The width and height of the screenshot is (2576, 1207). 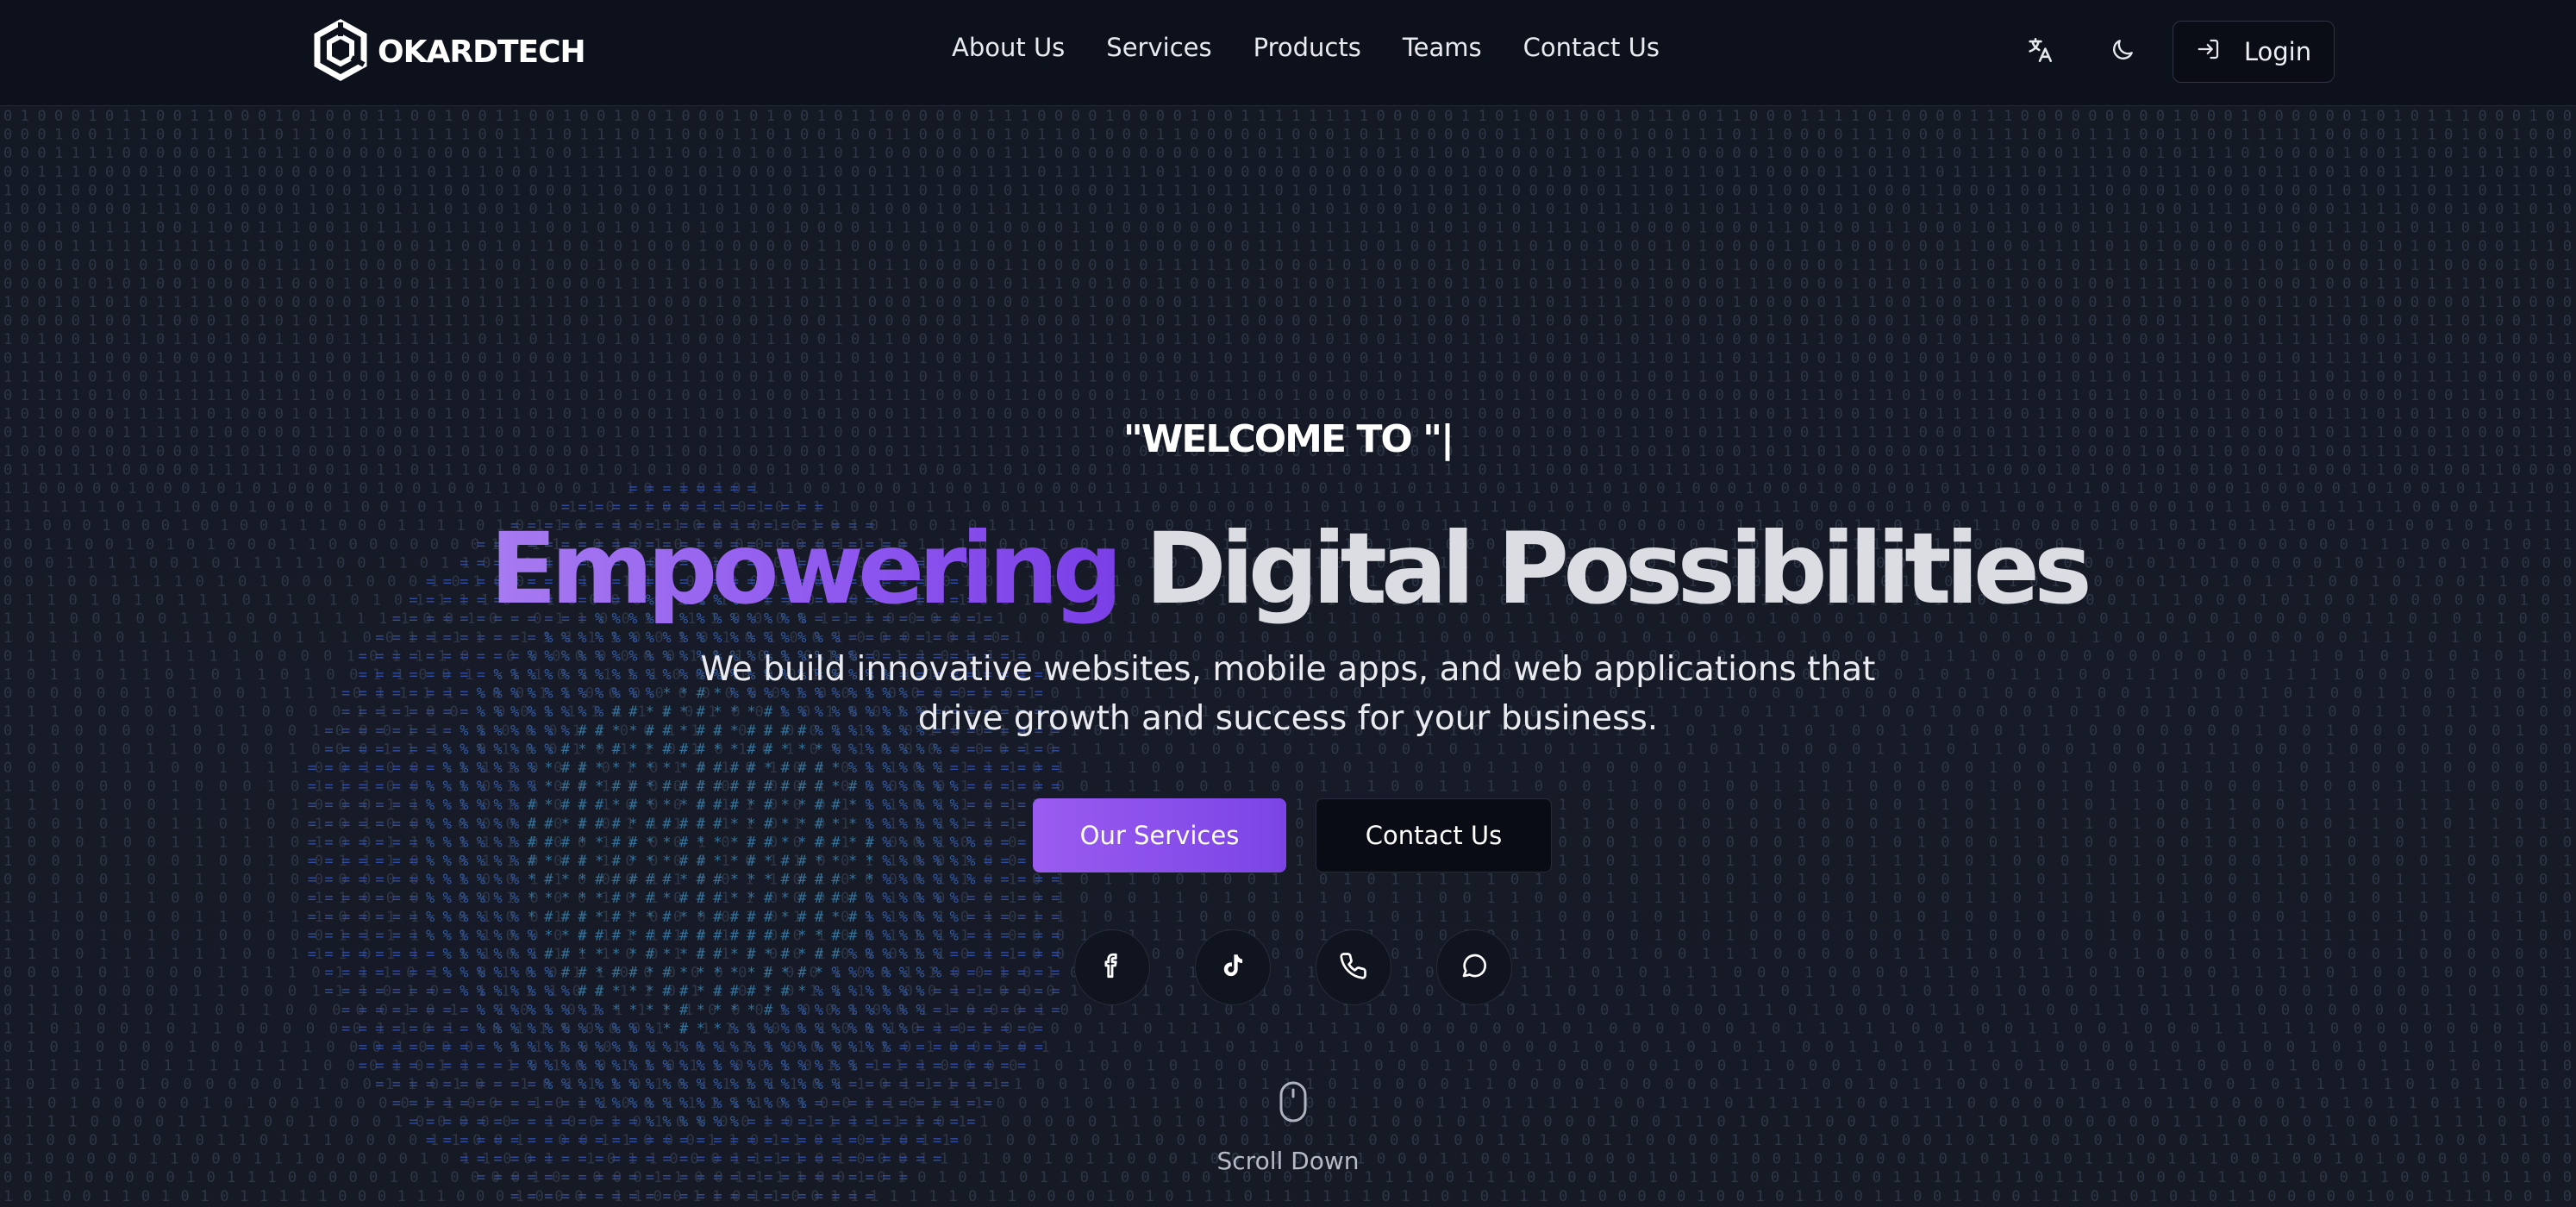 I want to click on scroll-down-label: Scroll Down, so click(x=1288, y=1161).